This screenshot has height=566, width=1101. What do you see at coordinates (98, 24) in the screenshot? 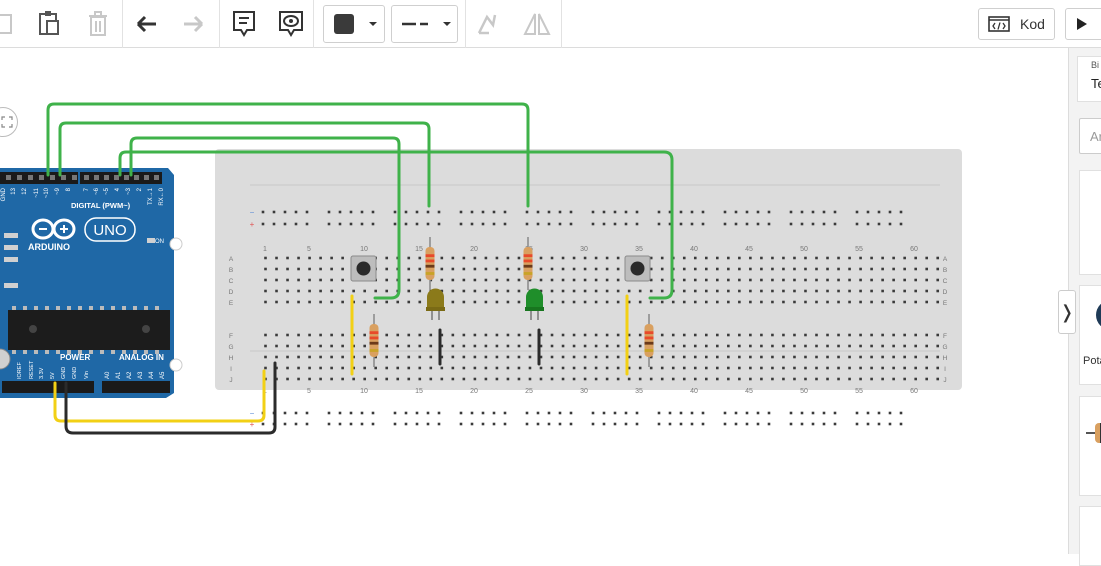
I see `delete-icon` at bounding box center [98, 24].